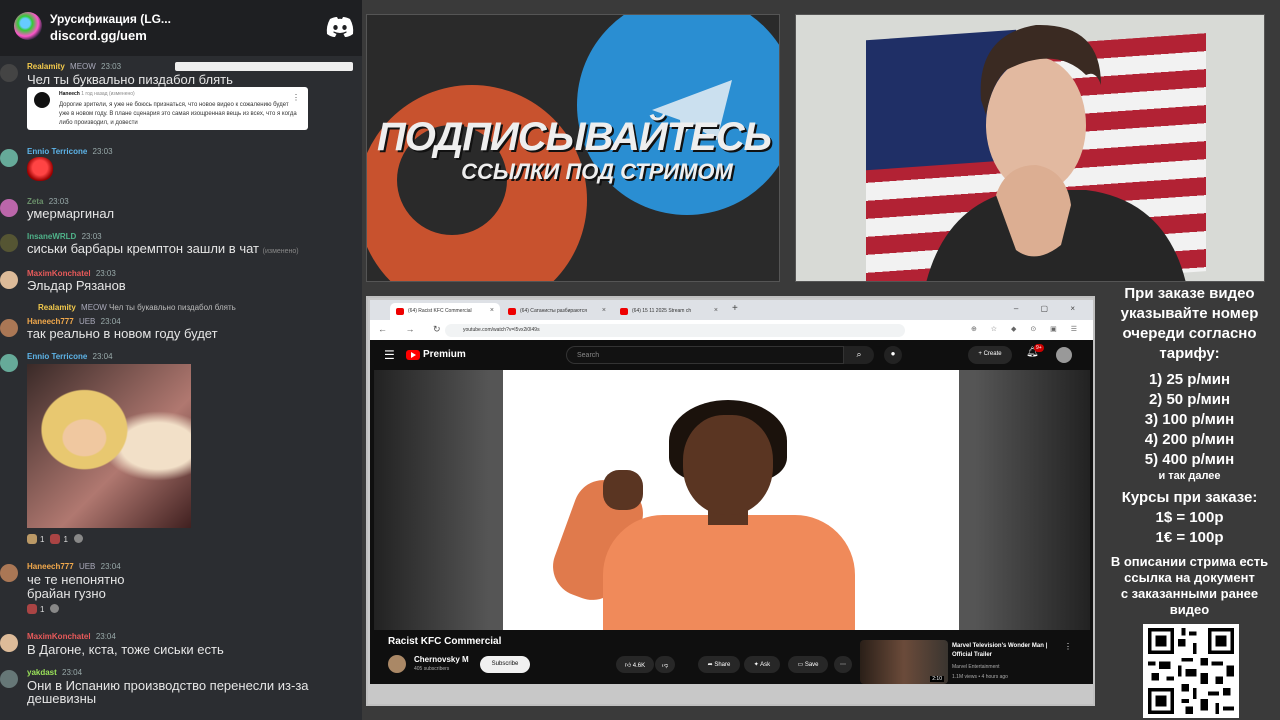 Image resolution: width=1280 pixels, height=720 pixels. I want to click on rates-title: Курсы при заказе:, so click(1189, 497).